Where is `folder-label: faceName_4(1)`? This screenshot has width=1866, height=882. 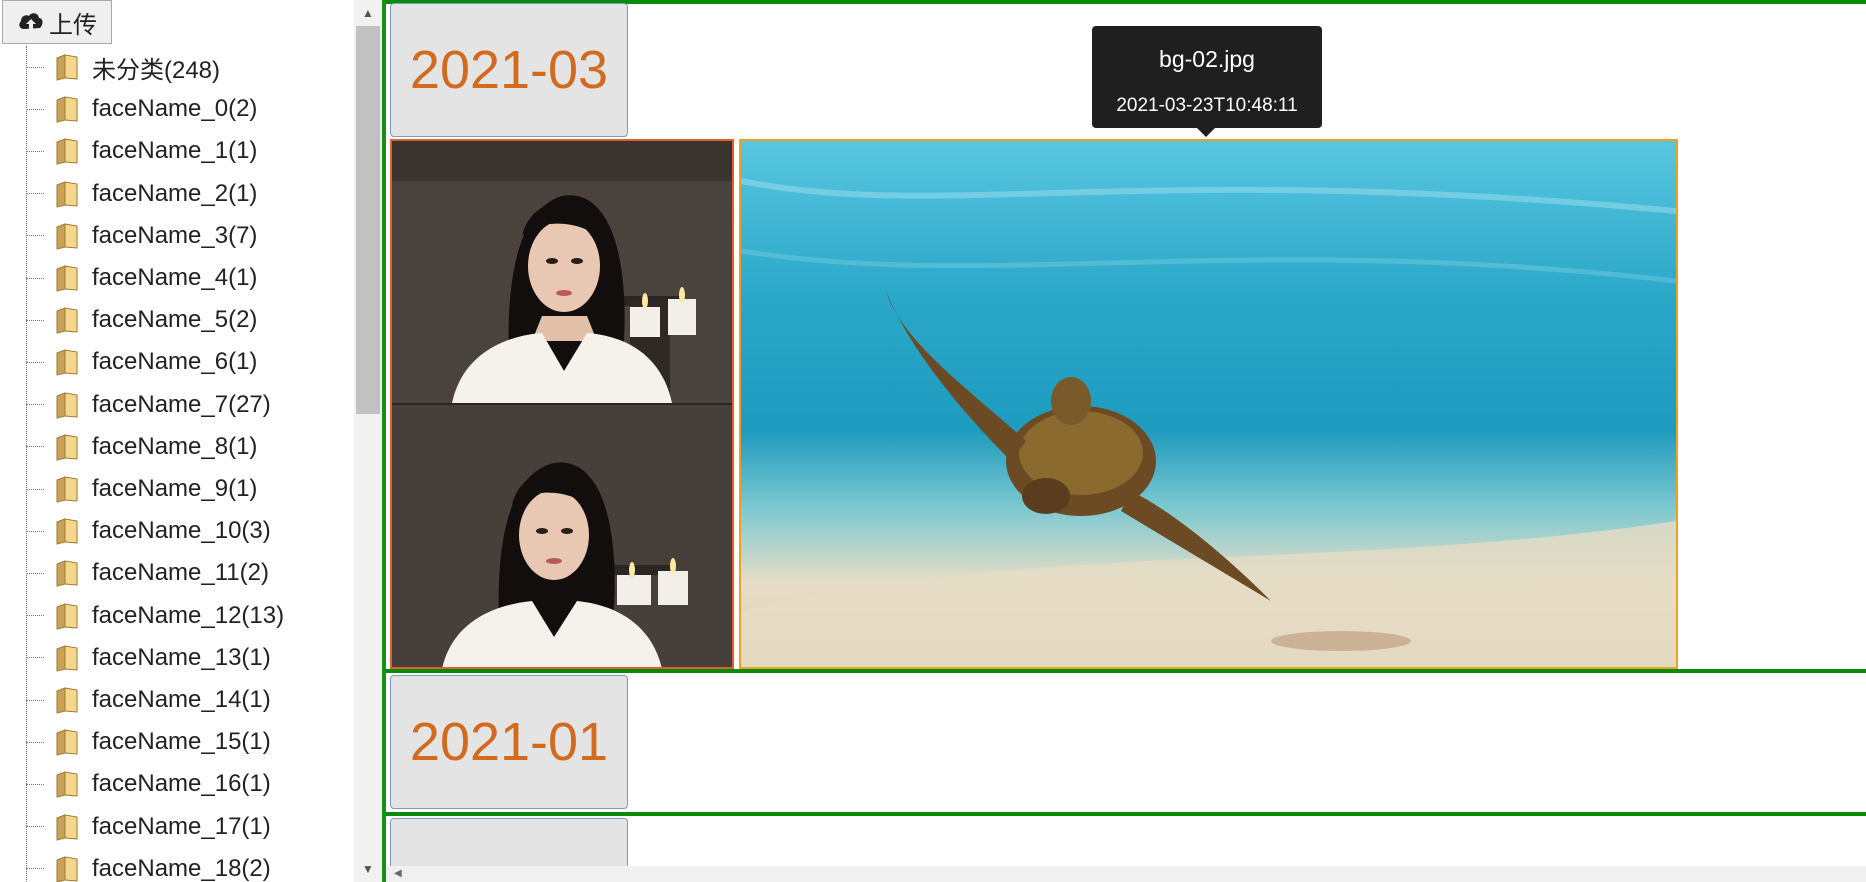
folder-label: faceName_4(1) is located at coordinates (175, 277).